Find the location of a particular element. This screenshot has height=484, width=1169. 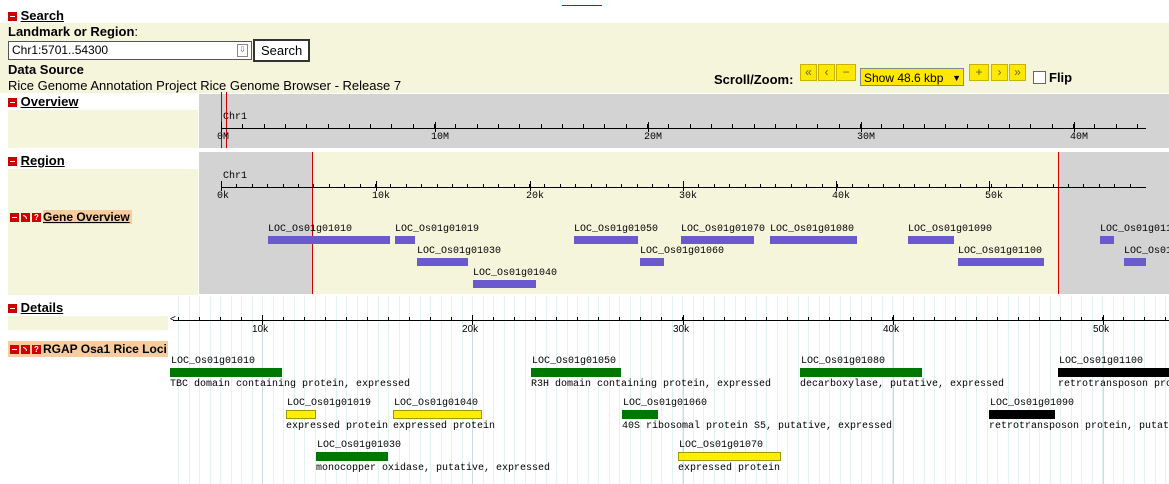

flip-control: Flip is located at coordinates (1052, 77).